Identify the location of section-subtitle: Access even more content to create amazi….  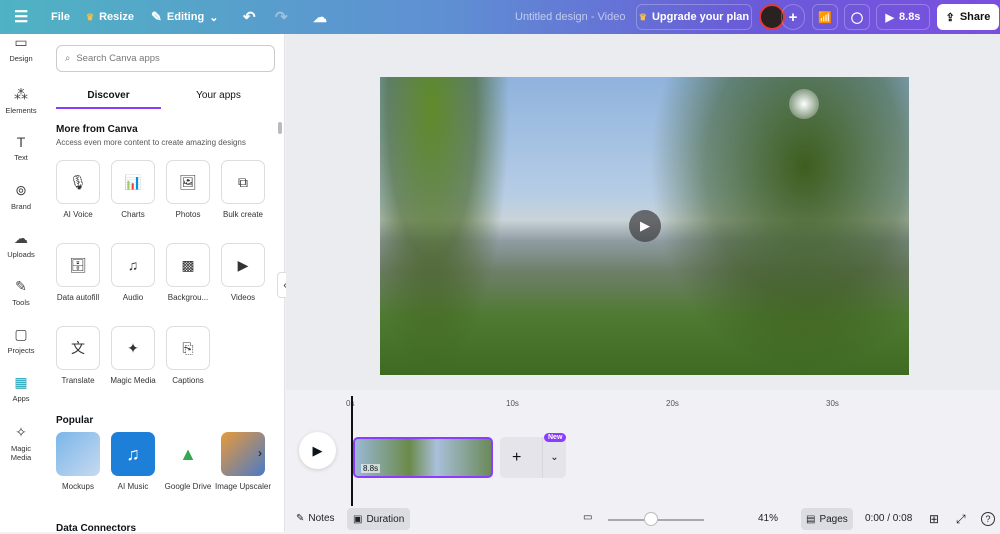
(151, 142).